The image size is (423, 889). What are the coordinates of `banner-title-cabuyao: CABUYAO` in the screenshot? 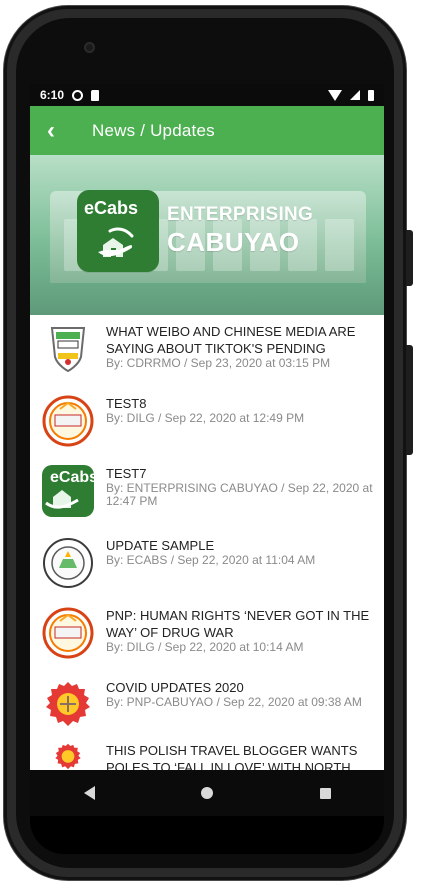 It's located at (233, 242).